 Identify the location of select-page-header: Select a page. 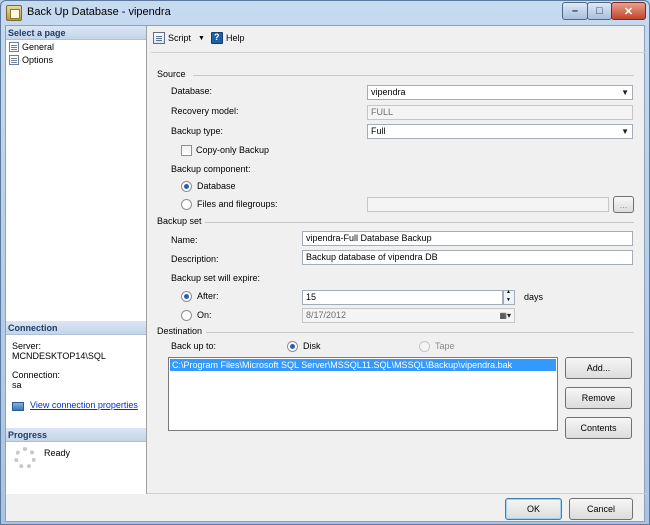
(76, 33).